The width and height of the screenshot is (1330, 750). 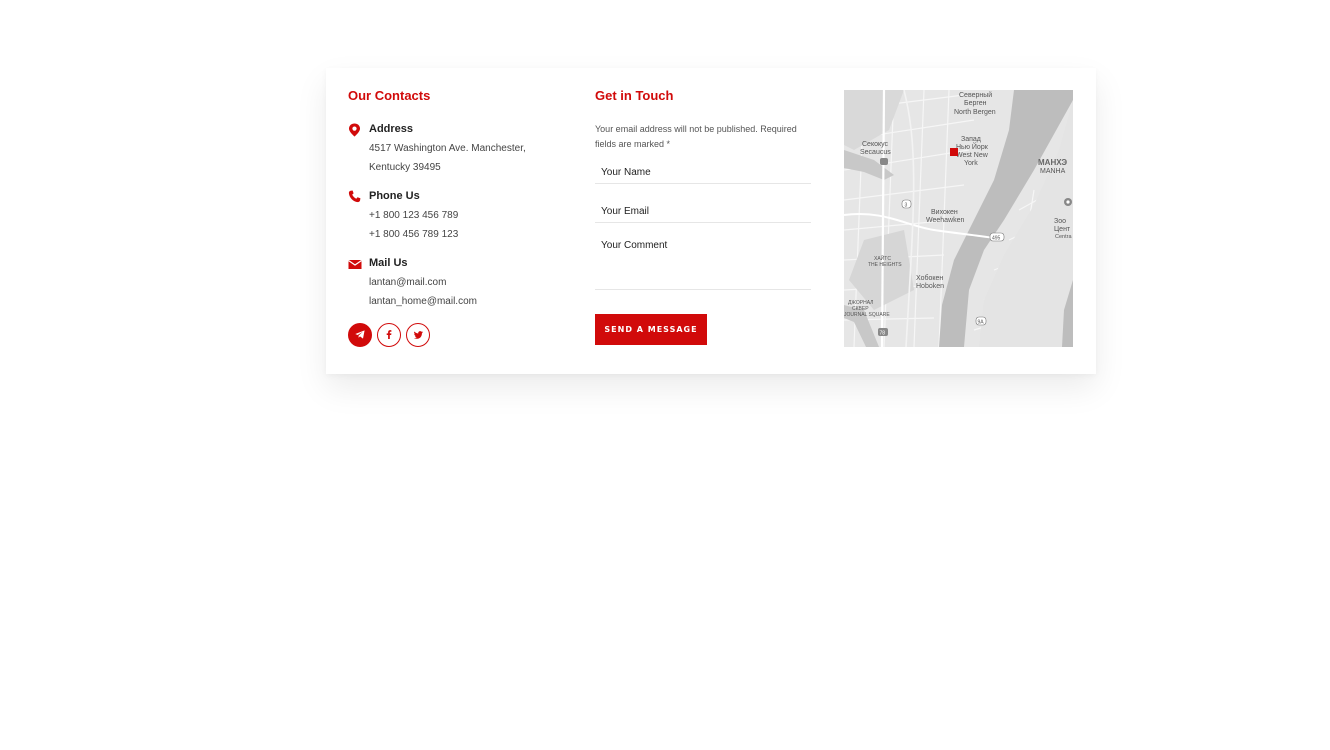 I want to click on comment-textarea, so click(x=703, y=265).